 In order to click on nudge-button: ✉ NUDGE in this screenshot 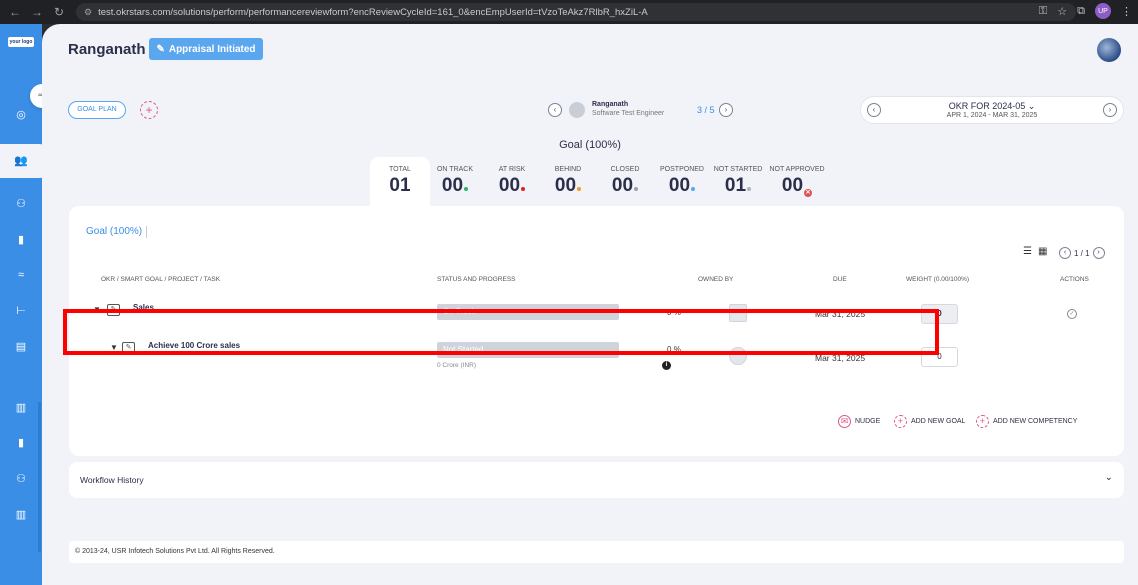, I will do `click(859, 421)`.